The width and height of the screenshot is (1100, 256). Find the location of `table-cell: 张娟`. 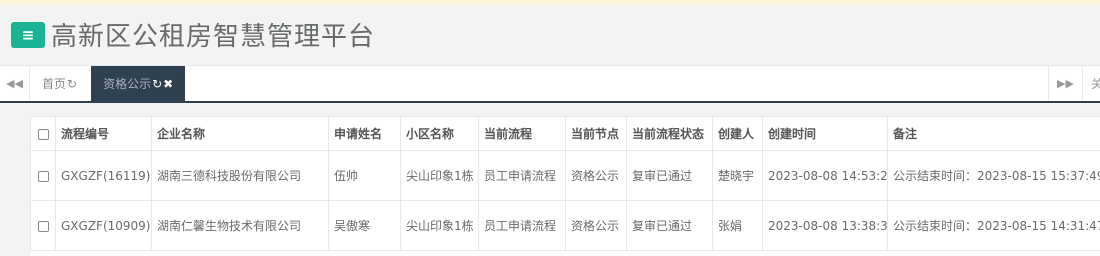

table-cell: 张娟 is located at coordinates (738, 226).